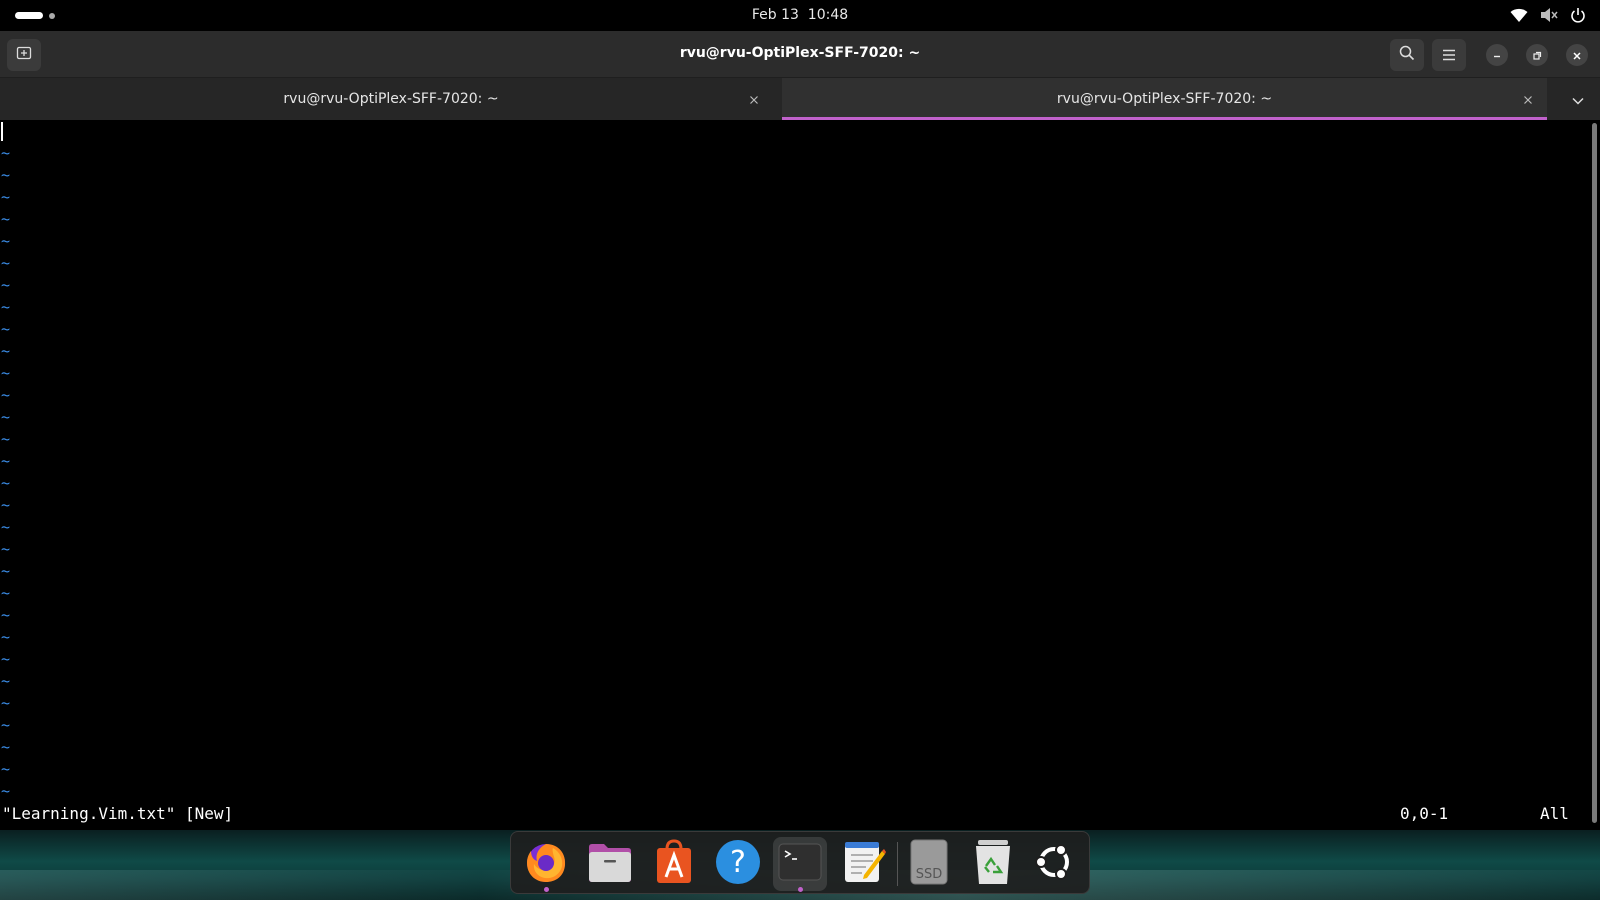 This screenshot has width=1600, height=900. Describe the element at coordinates (828, 15) in the screenshot. I see `clock-time: 10:48` at that location.